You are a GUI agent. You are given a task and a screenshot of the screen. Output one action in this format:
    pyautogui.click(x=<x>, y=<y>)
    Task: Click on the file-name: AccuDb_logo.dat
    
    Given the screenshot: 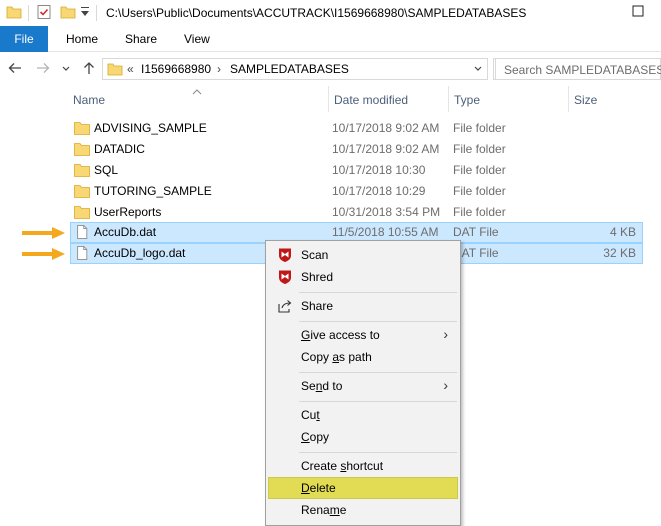 What is the action you would take?
    pyautogui.click(x=140, y=253)
    